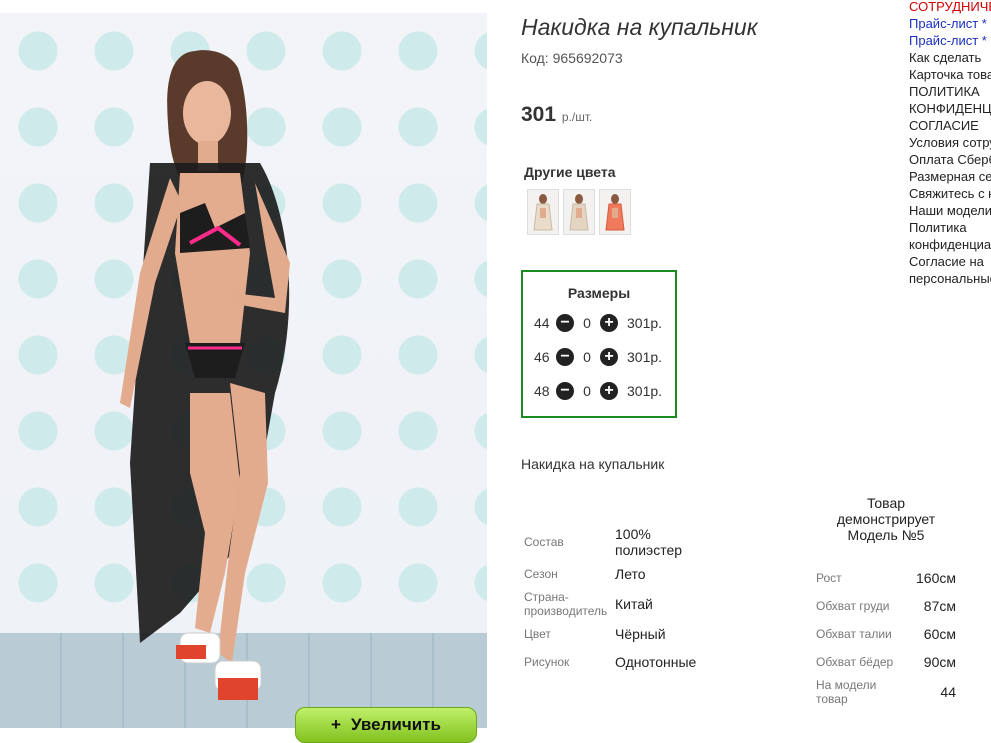  What do you see at coordinates (950, 7) in the screenshot?
I see `side-menu-item: СОТРУДНИЧЕСТВО` at bounding box center [950, 7].